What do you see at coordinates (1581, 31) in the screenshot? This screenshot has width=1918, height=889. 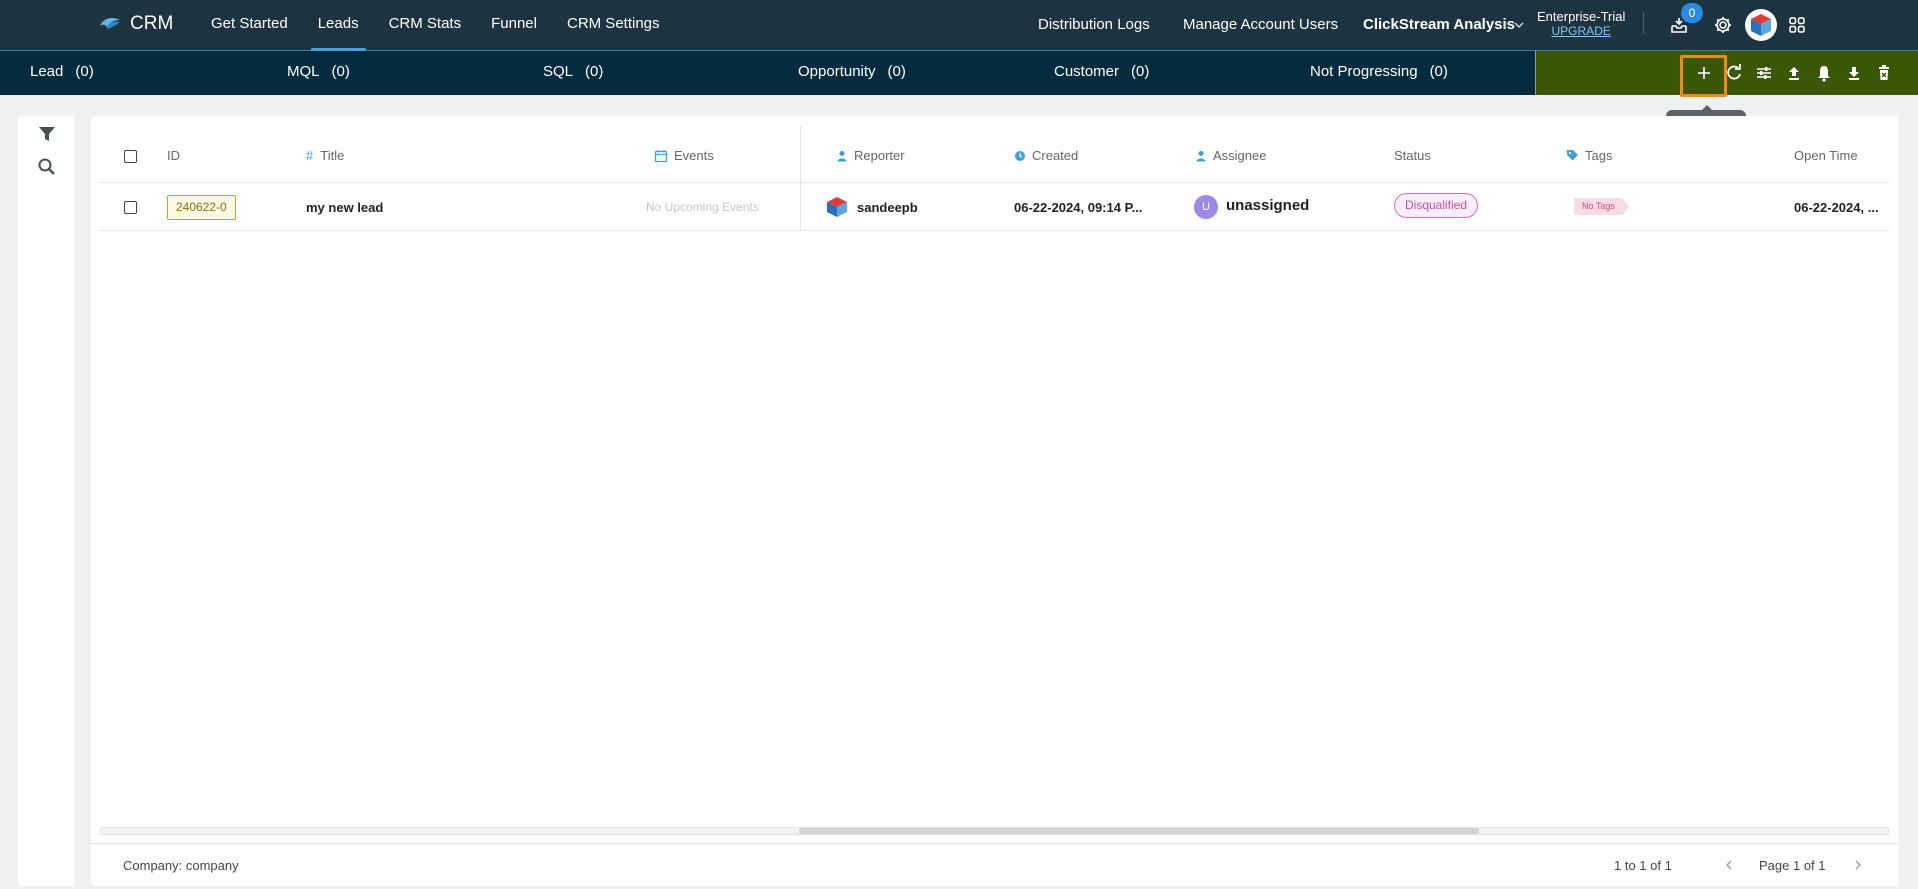 I see `upgrade-link: UPGRADE` at bounding box center [1581, 31].